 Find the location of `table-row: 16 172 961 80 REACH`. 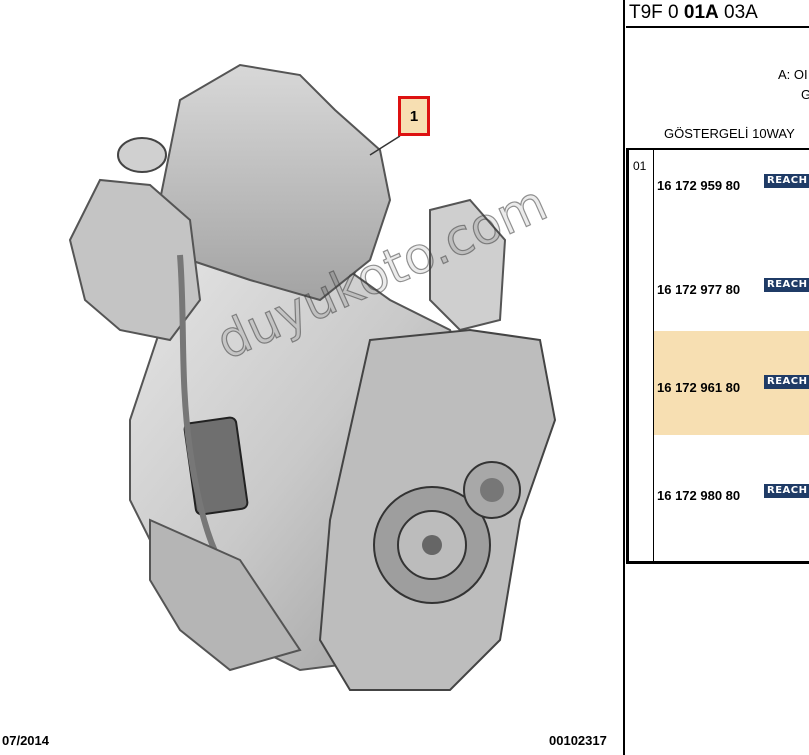

table-row: 16 172 961 80 REACH is located at coordinates (731, 383).